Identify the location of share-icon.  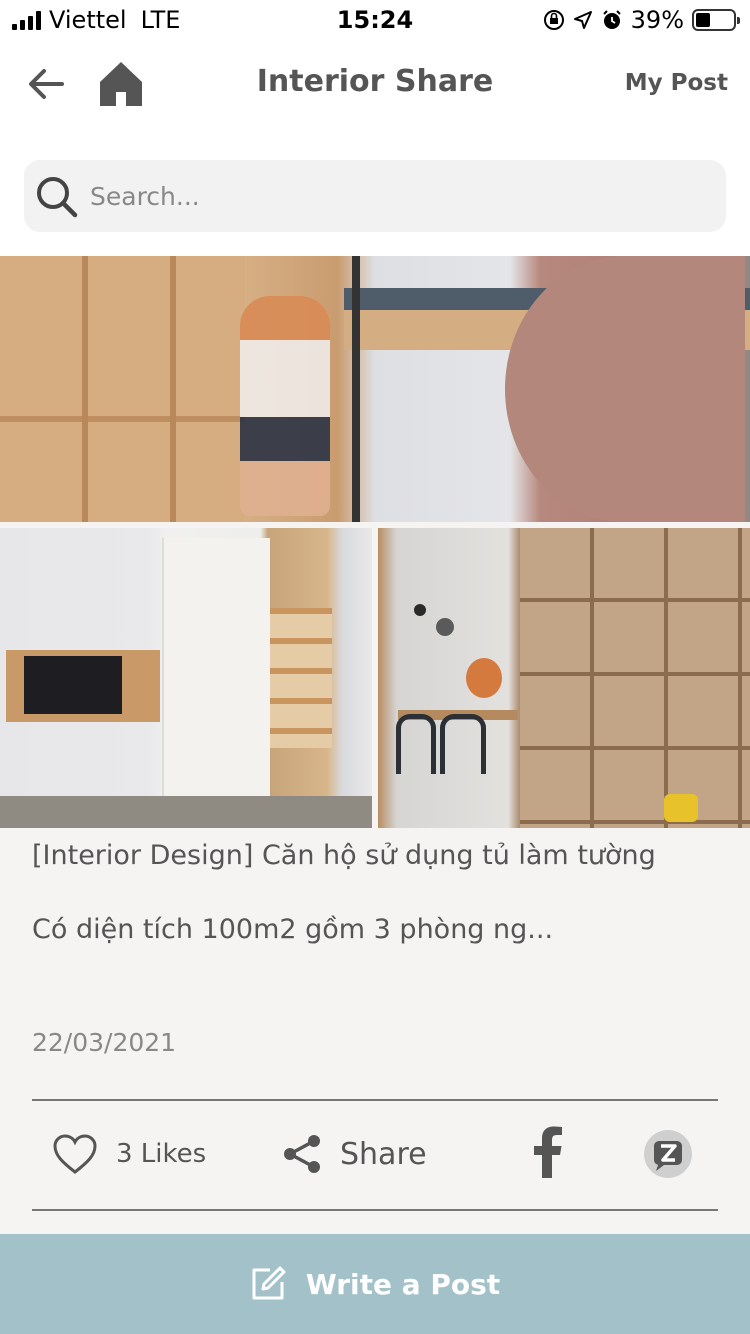
(302, 1154).